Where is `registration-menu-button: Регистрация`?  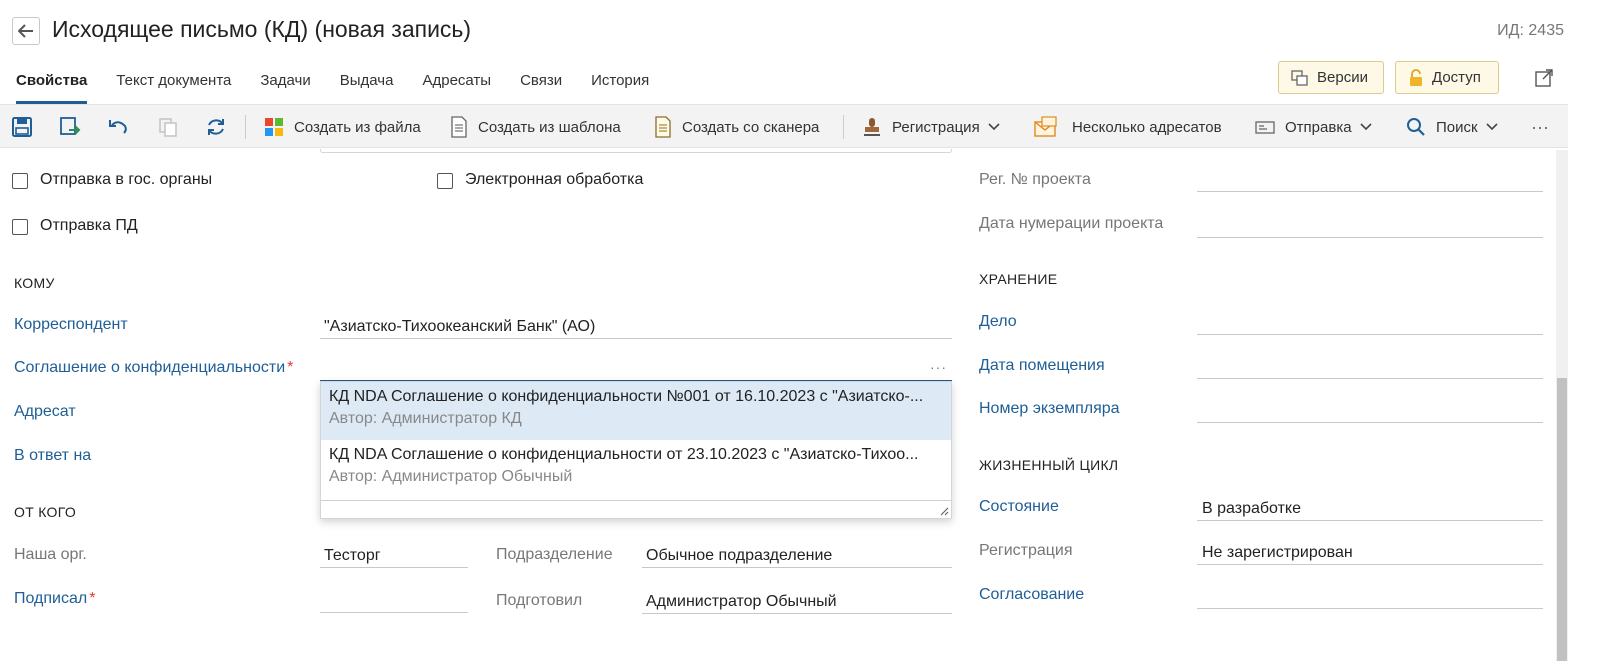
registration-menu-button: Регистрация is located at coordinates (936, 127).